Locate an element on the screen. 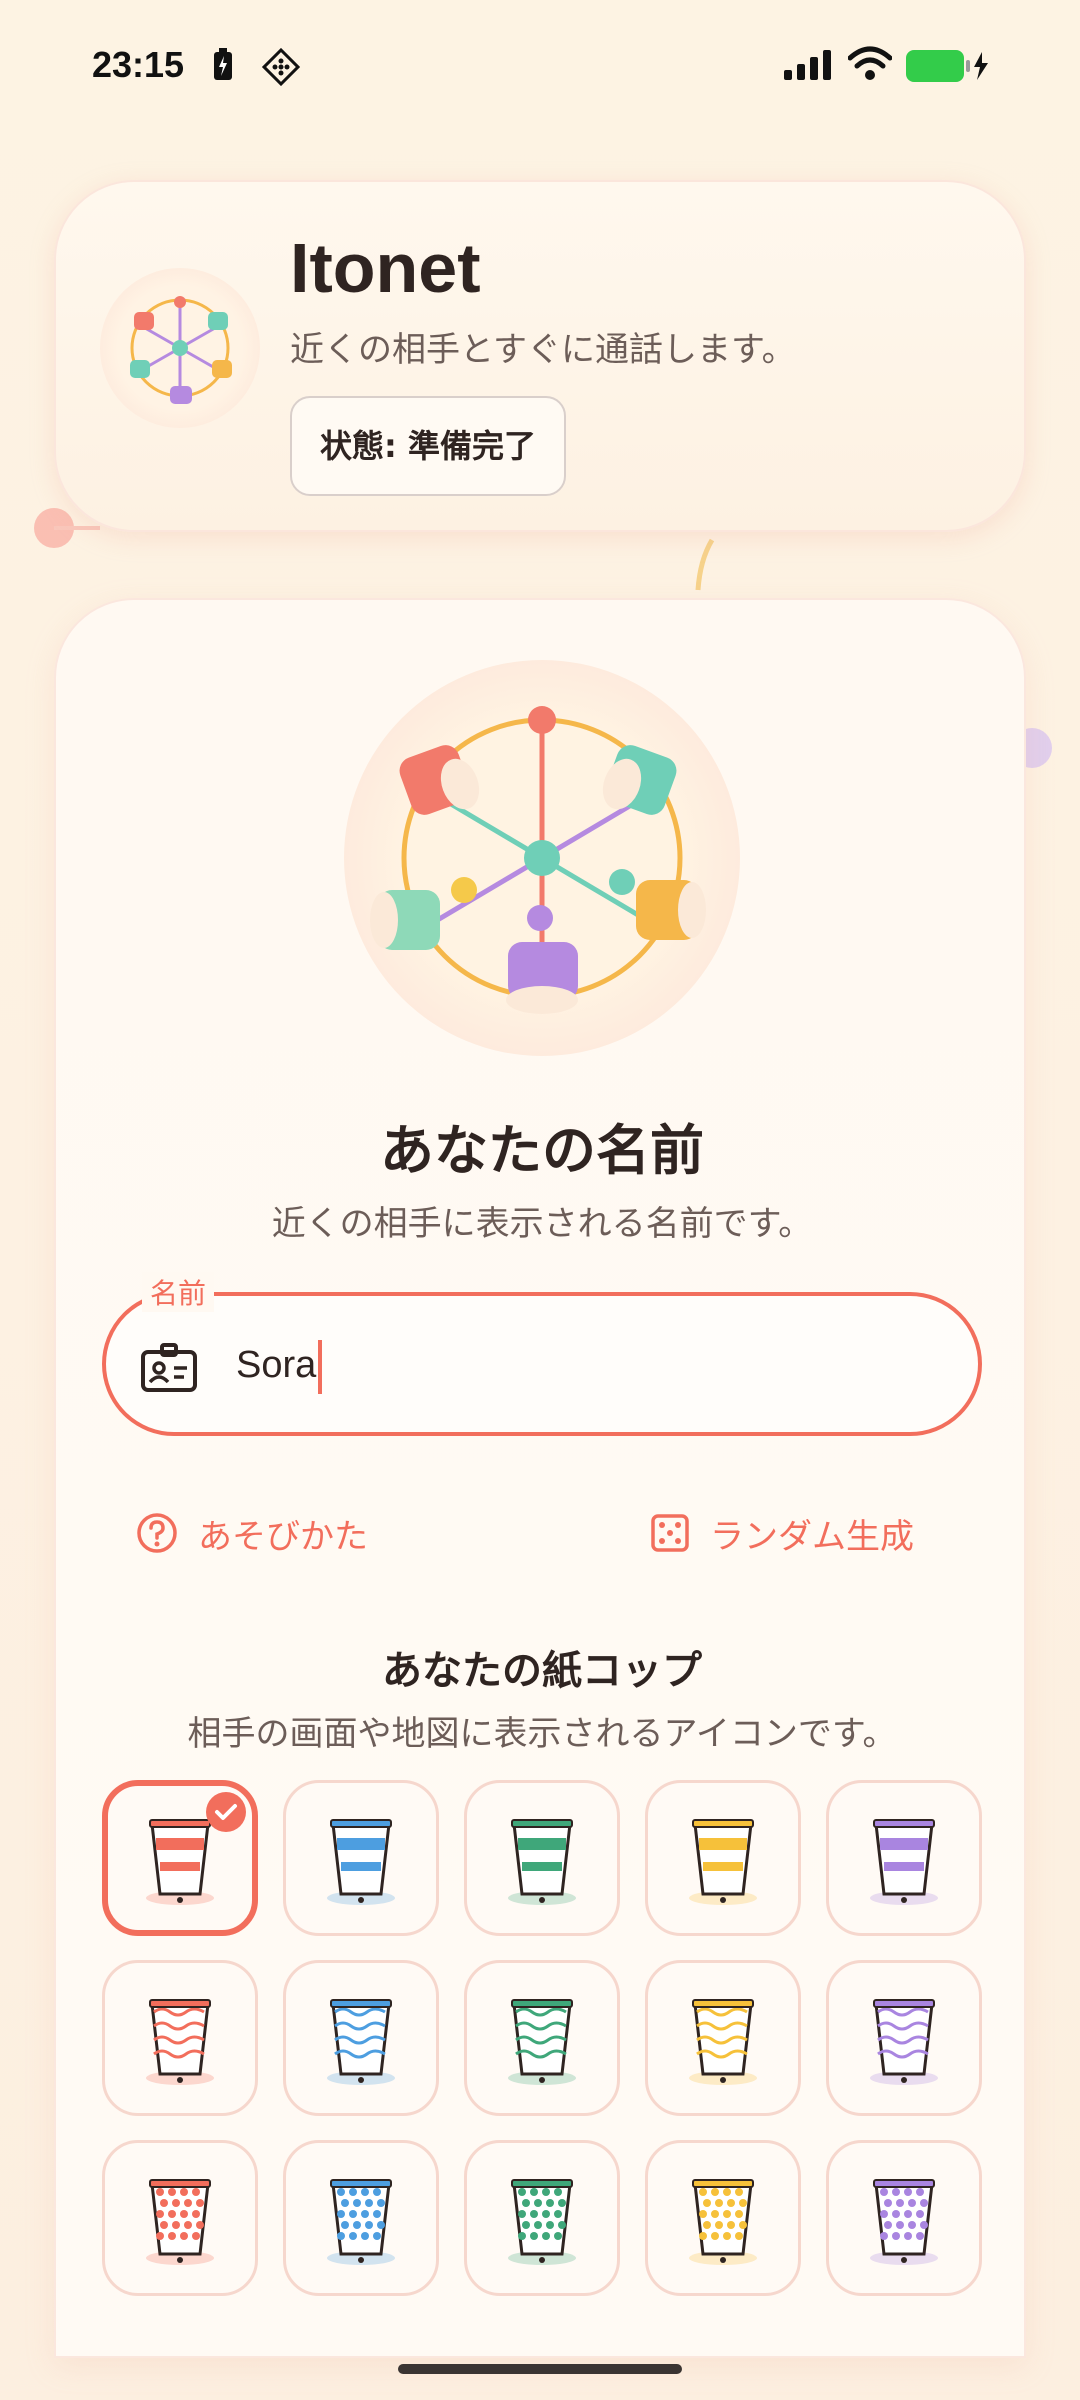  text-caret is located at coordinates (320, 1367).